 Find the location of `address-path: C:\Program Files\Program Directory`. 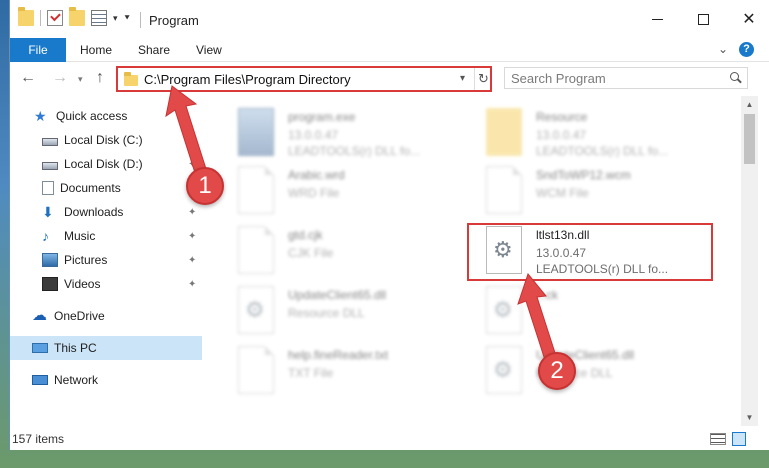

address-path: C:\Program Files\Program Directory is located at coordinates (247, 79).